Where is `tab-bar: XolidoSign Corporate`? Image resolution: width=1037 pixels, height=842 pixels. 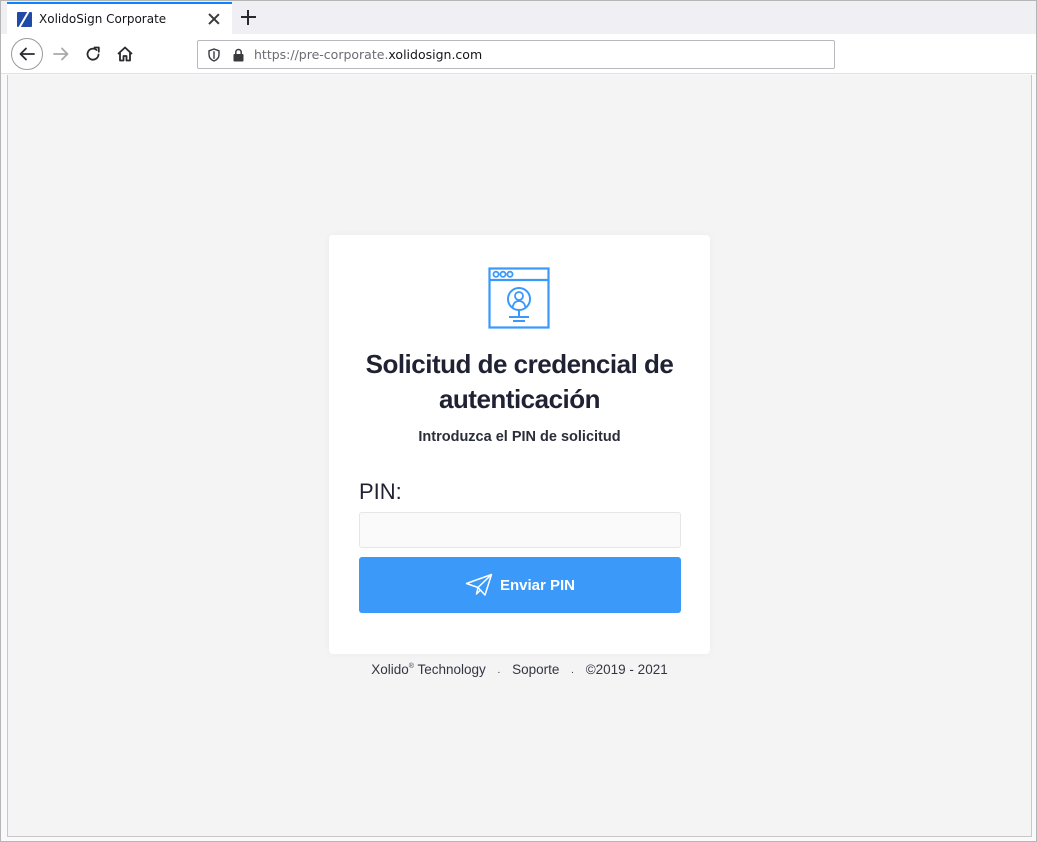 tab-bar: XolidoSign Corporate is located at coordinates (518, 17).